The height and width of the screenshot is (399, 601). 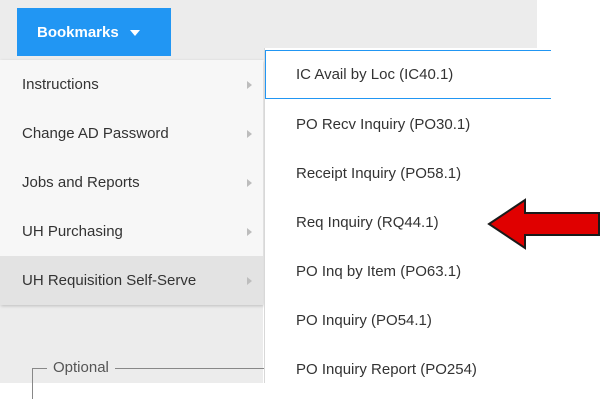 I want to click on submenu-item-po-inquiry-report: PO Inquiry Report (PO254), so click(x=433, y=369).